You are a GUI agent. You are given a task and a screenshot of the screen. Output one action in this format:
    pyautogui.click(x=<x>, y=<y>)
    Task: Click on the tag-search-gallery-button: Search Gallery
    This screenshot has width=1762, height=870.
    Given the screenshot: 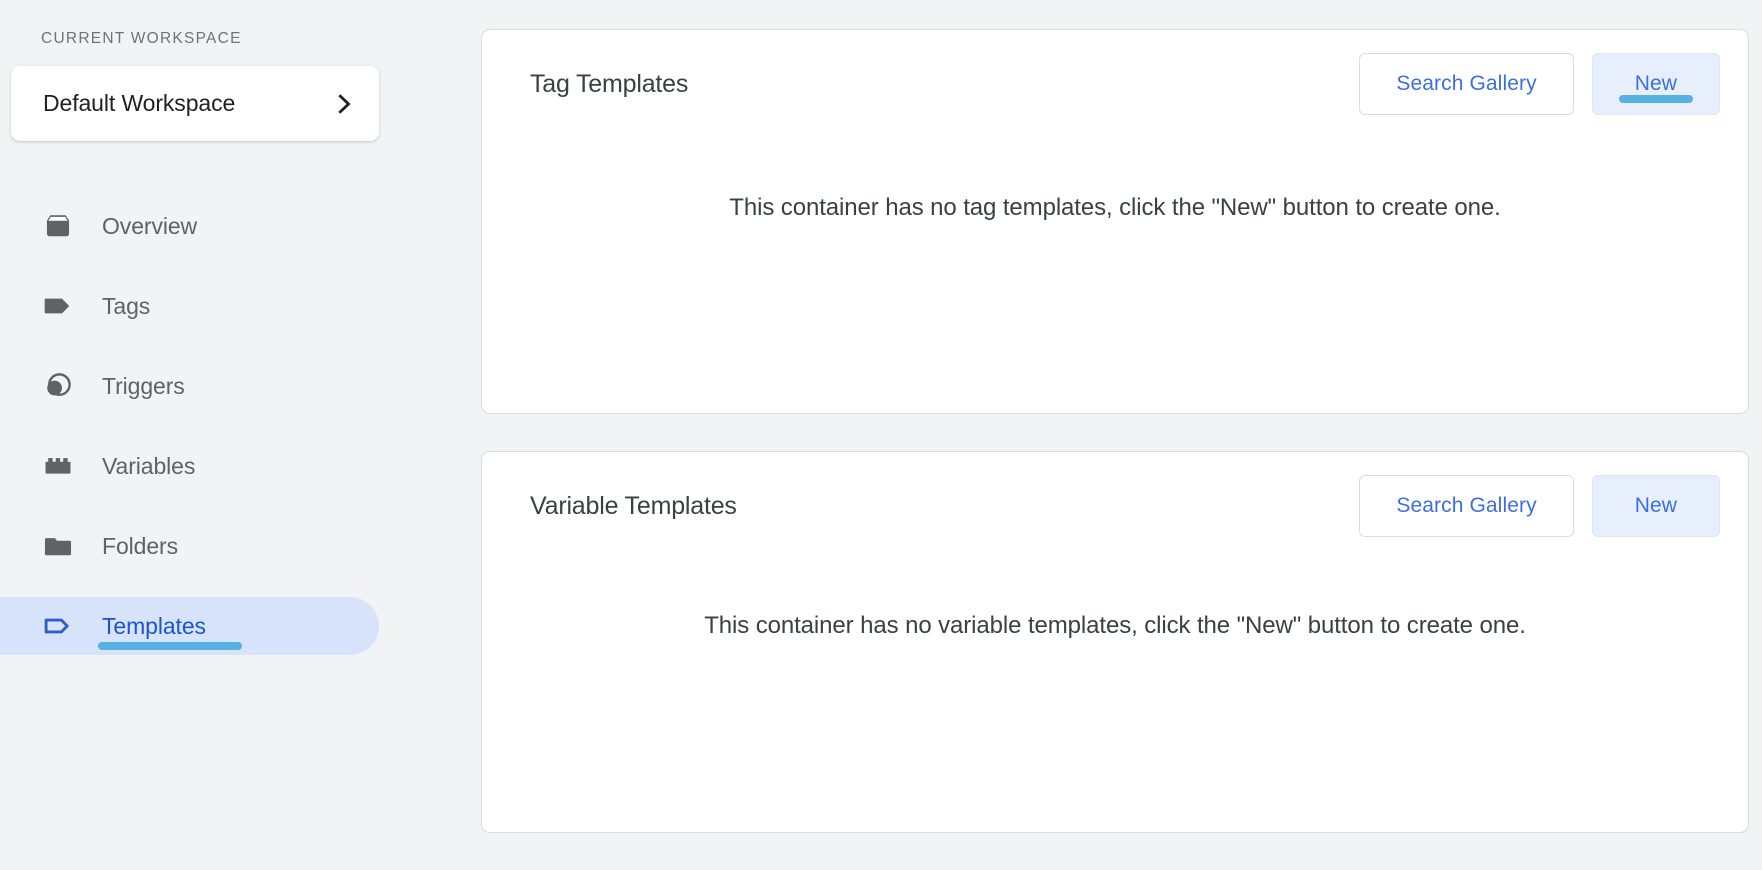 What is the action you would take?
    pyautogui.click(x=1466, y=84)
    